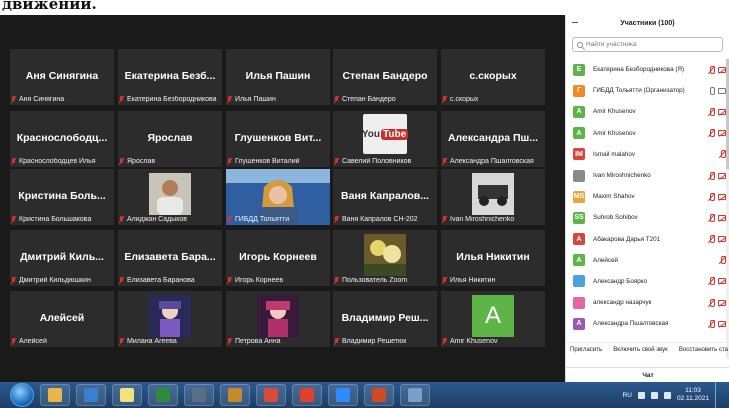  Describe the element at coordinates (667, 395) in the screenshot. I see `flag-icon` at that location.